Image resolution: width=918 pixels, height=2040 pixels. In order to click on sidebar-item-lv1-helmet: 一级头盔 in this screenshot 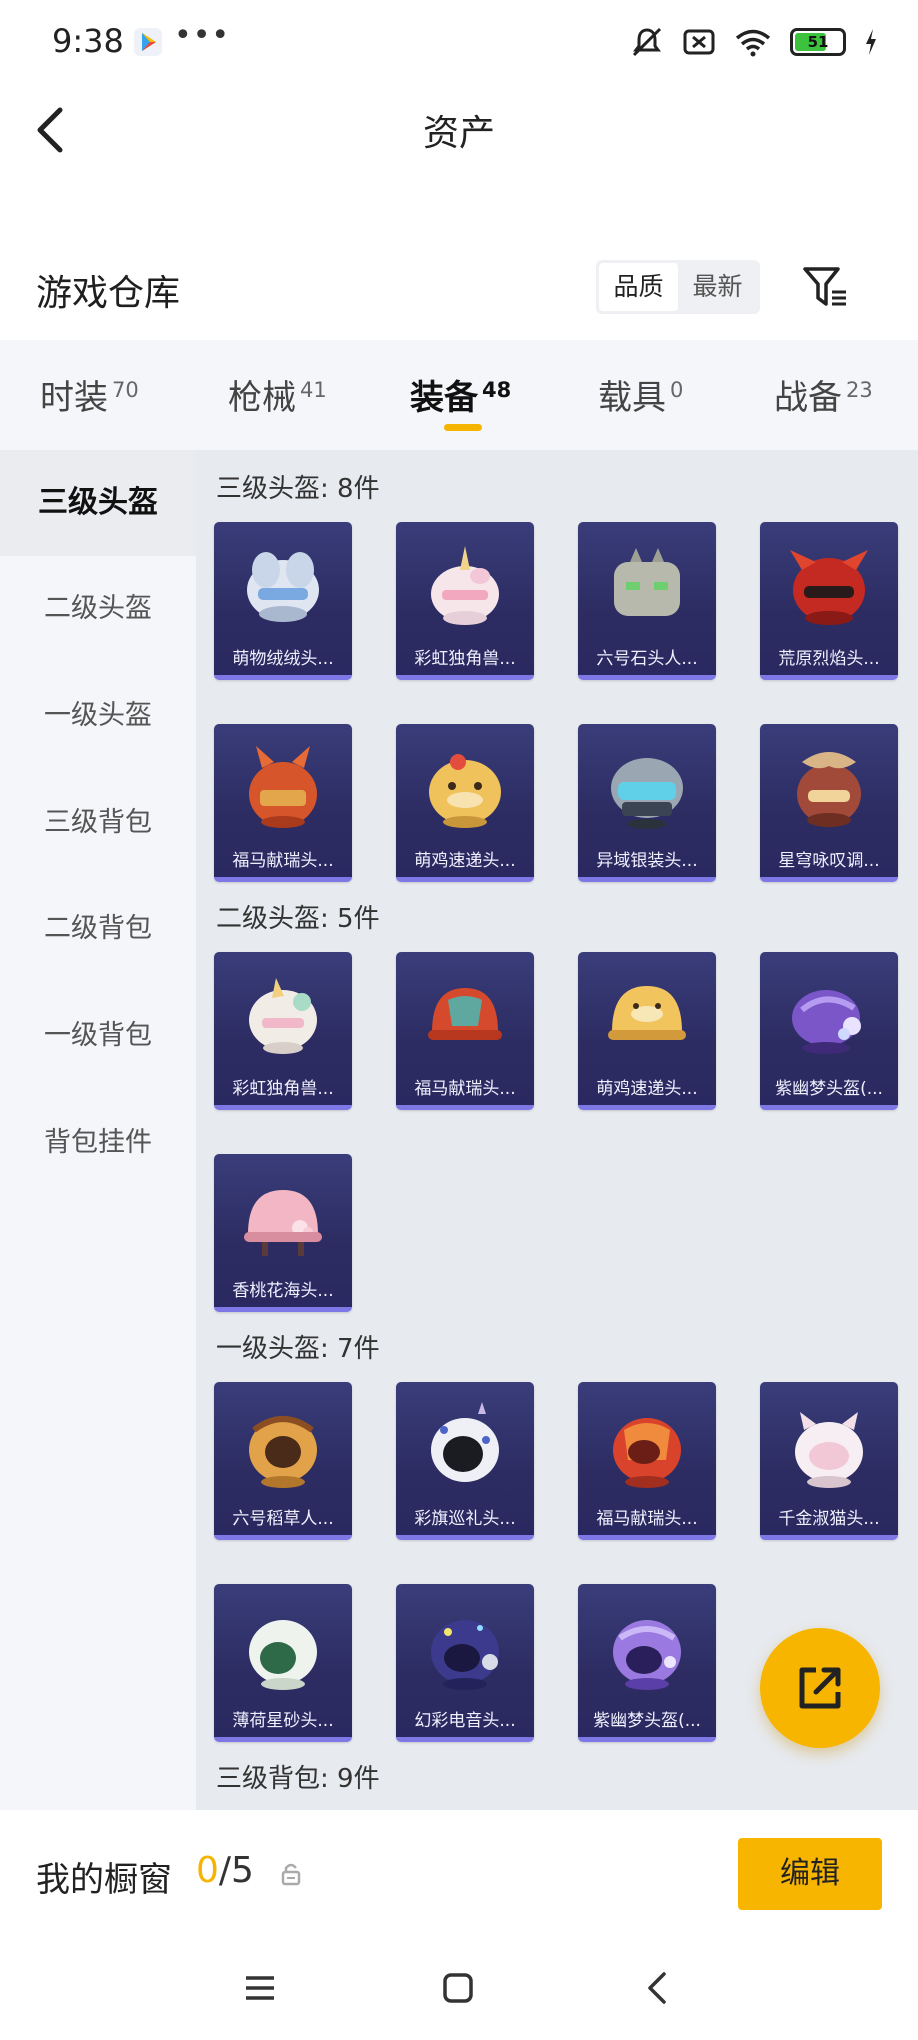, I will do `click(98, 716)`.